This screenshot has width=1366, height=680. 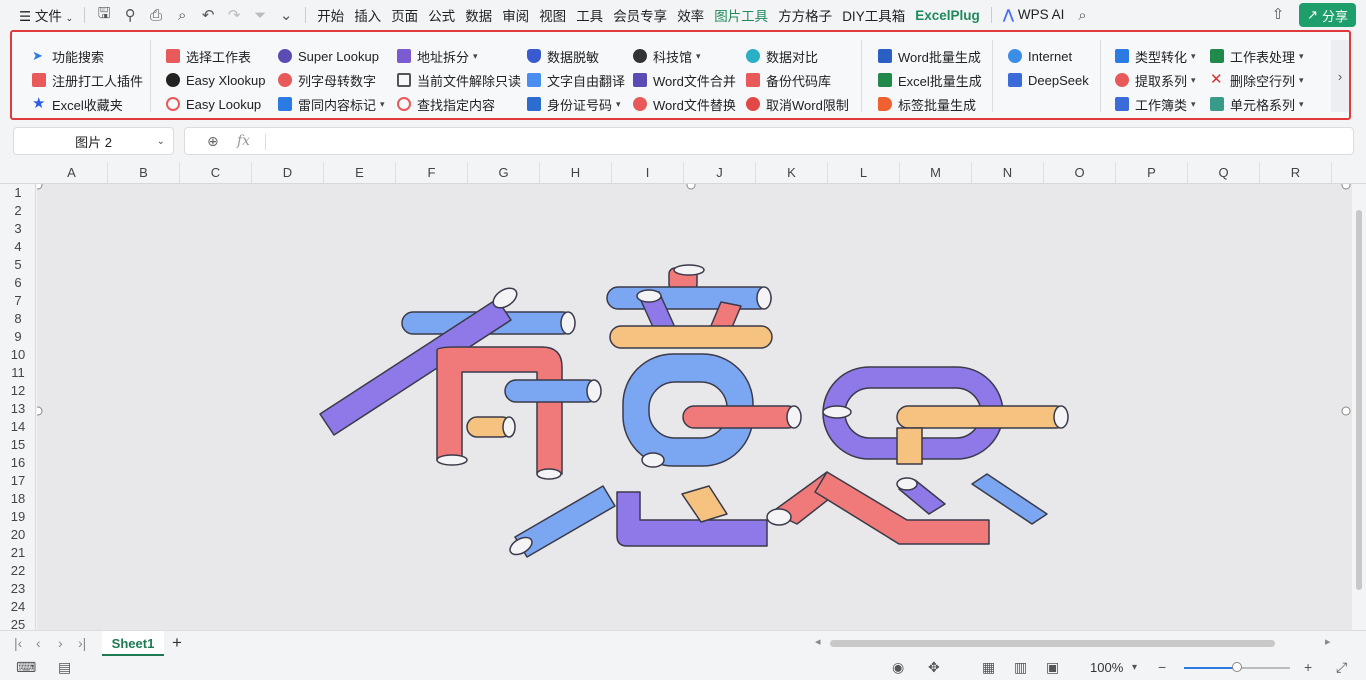 I want to click on zoom-in-icon: +, so click(x=1308, y=667).